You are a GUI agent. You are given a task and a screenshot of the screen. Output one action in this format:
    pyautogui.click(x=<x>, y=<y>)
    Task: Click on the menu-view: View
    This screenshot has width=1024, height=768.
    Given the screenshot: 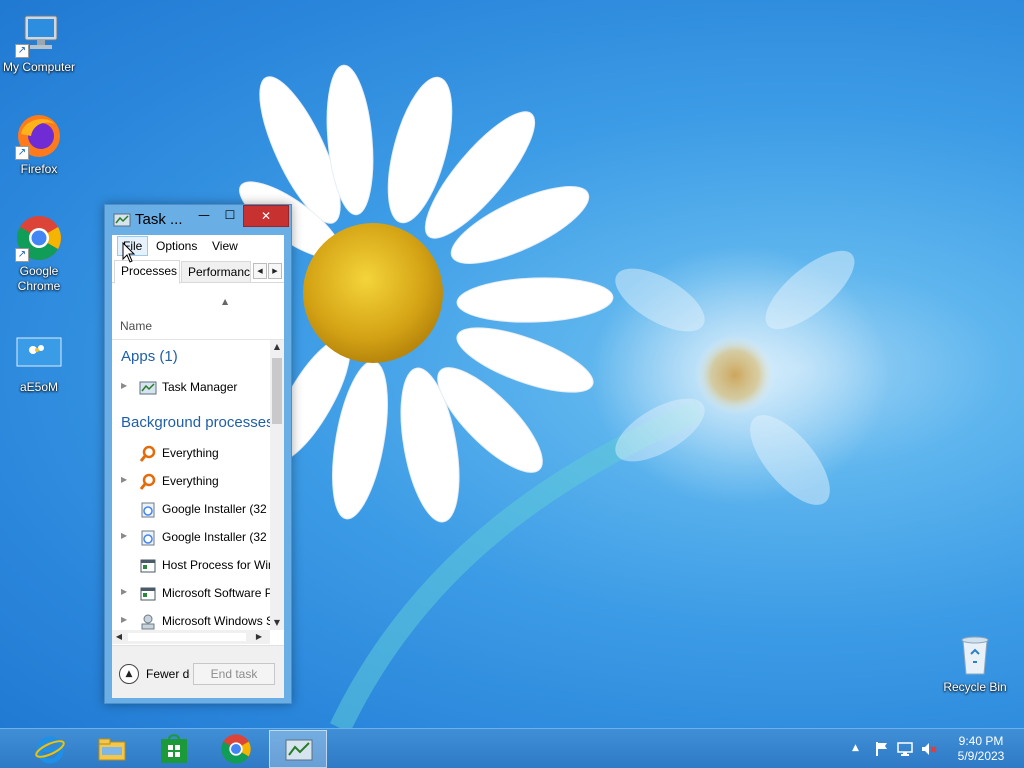 What is the action you would take?
    pyautogui.click(x=225, y=246)
    